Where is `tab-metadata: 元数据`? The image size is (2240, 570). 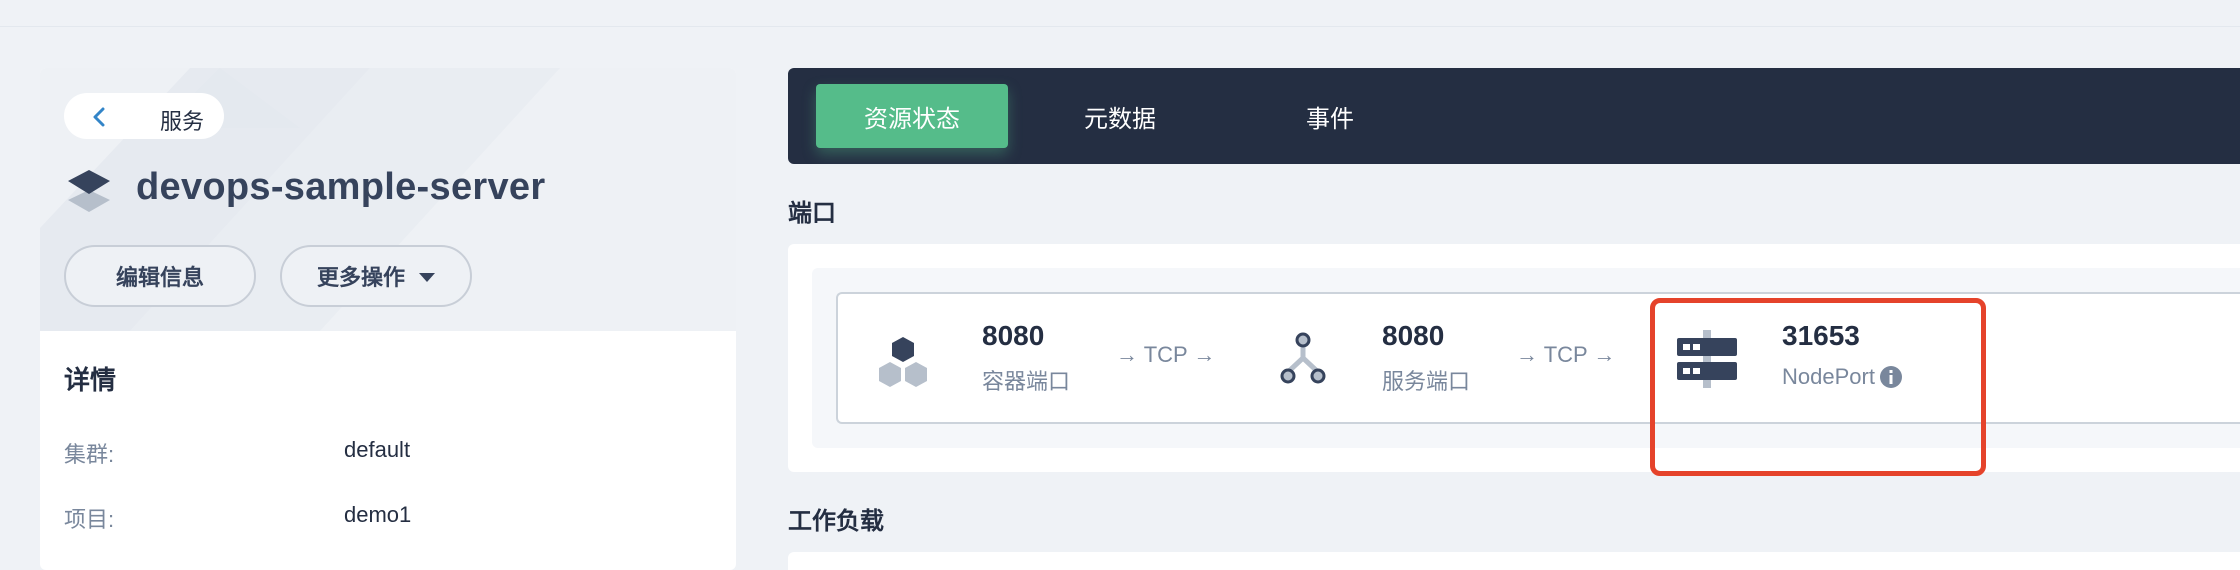
tab-metadata: 元数据 is located at coordinates (1120, 116).